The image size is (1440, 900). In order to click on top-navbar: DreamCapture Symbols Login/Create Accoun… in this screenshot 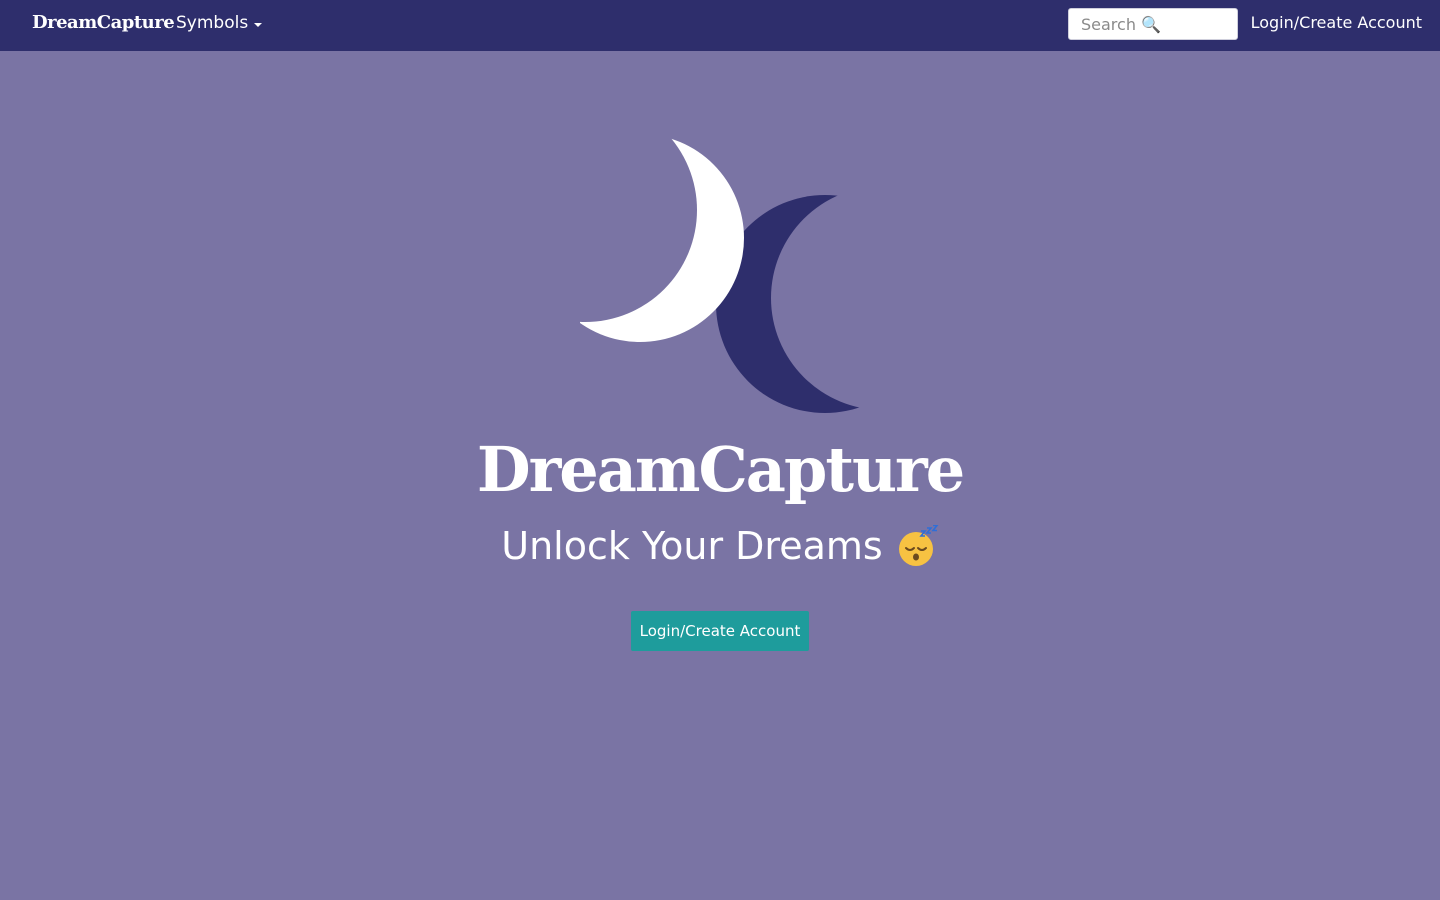, I will do `click(720, 25)`.